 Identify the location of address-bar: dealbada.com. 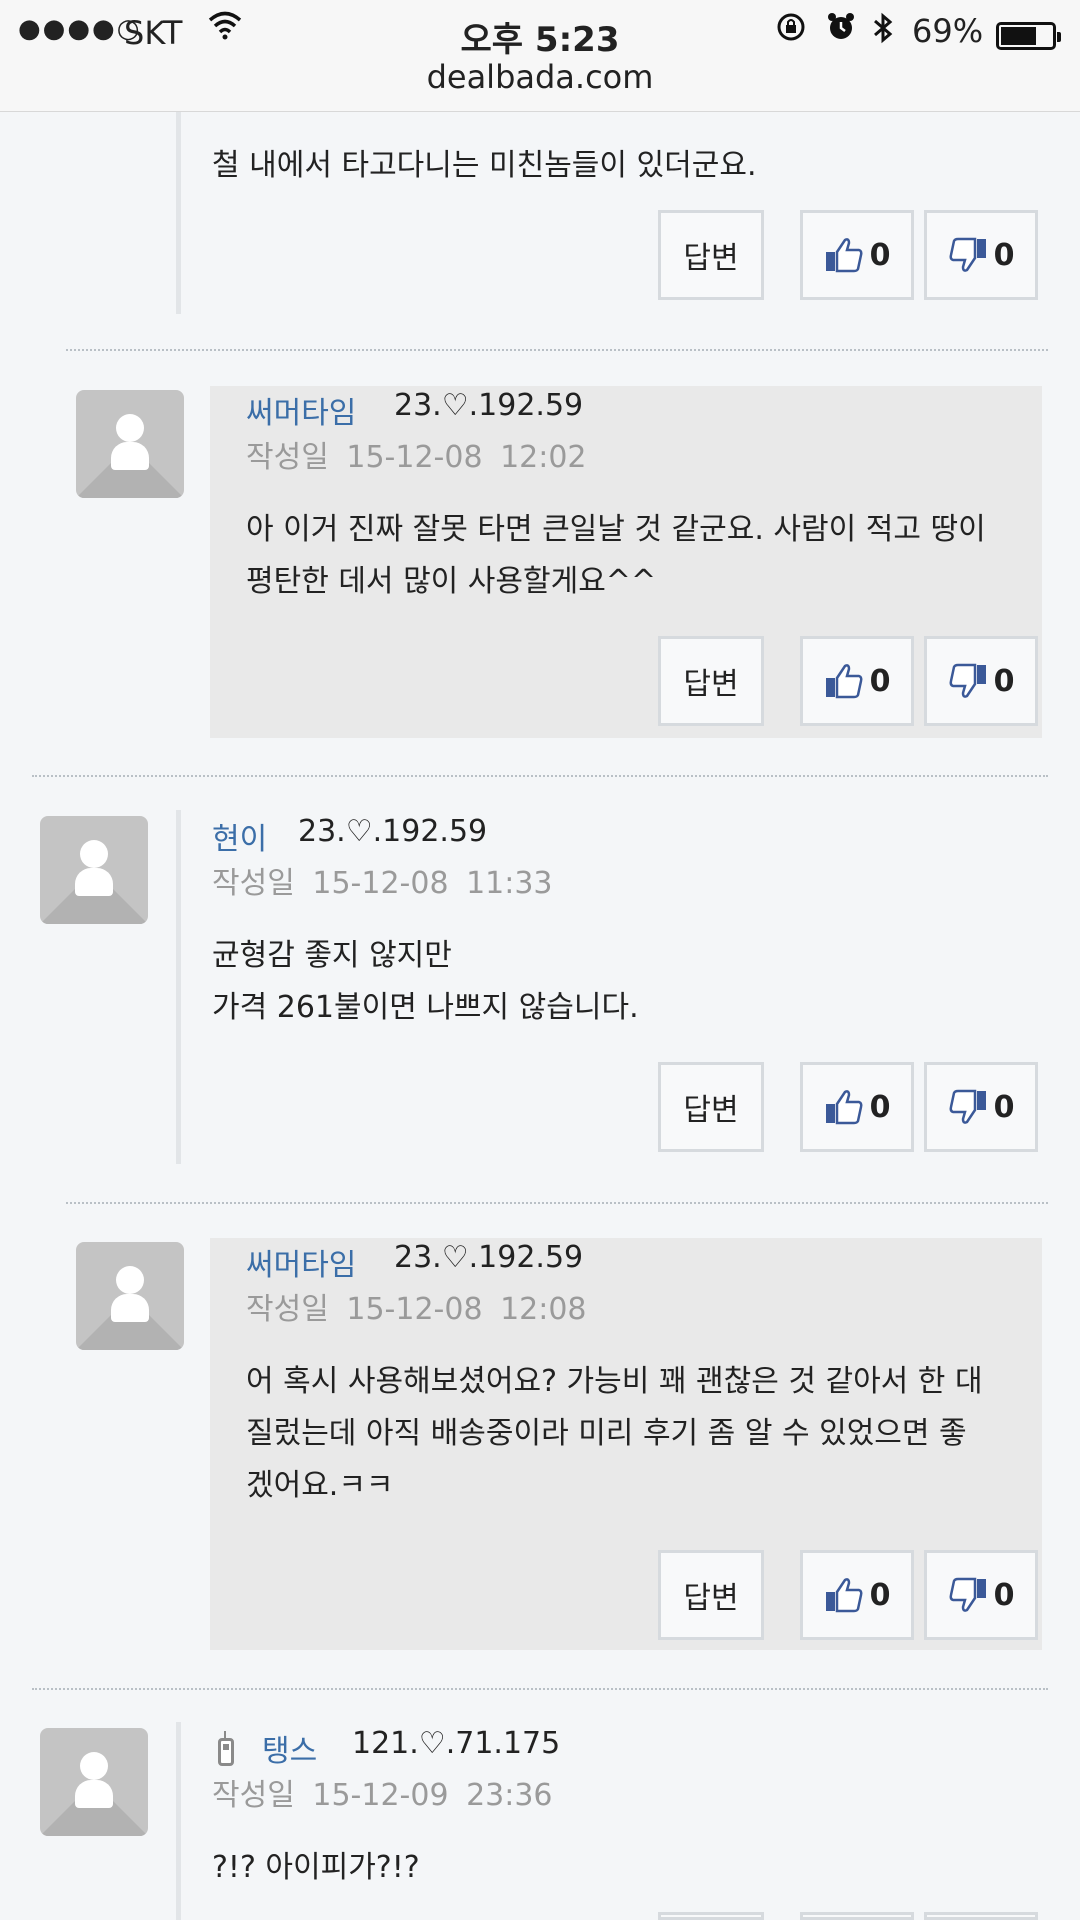
(540, 77).